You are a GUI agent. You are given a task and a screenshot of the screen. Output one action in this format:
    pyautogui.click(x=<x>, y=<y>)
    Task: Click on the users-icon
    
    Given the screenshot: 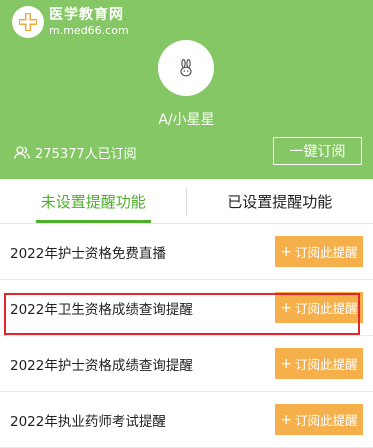 What is the action you would take?
    pyautogui.click(x=22, y=152)
    